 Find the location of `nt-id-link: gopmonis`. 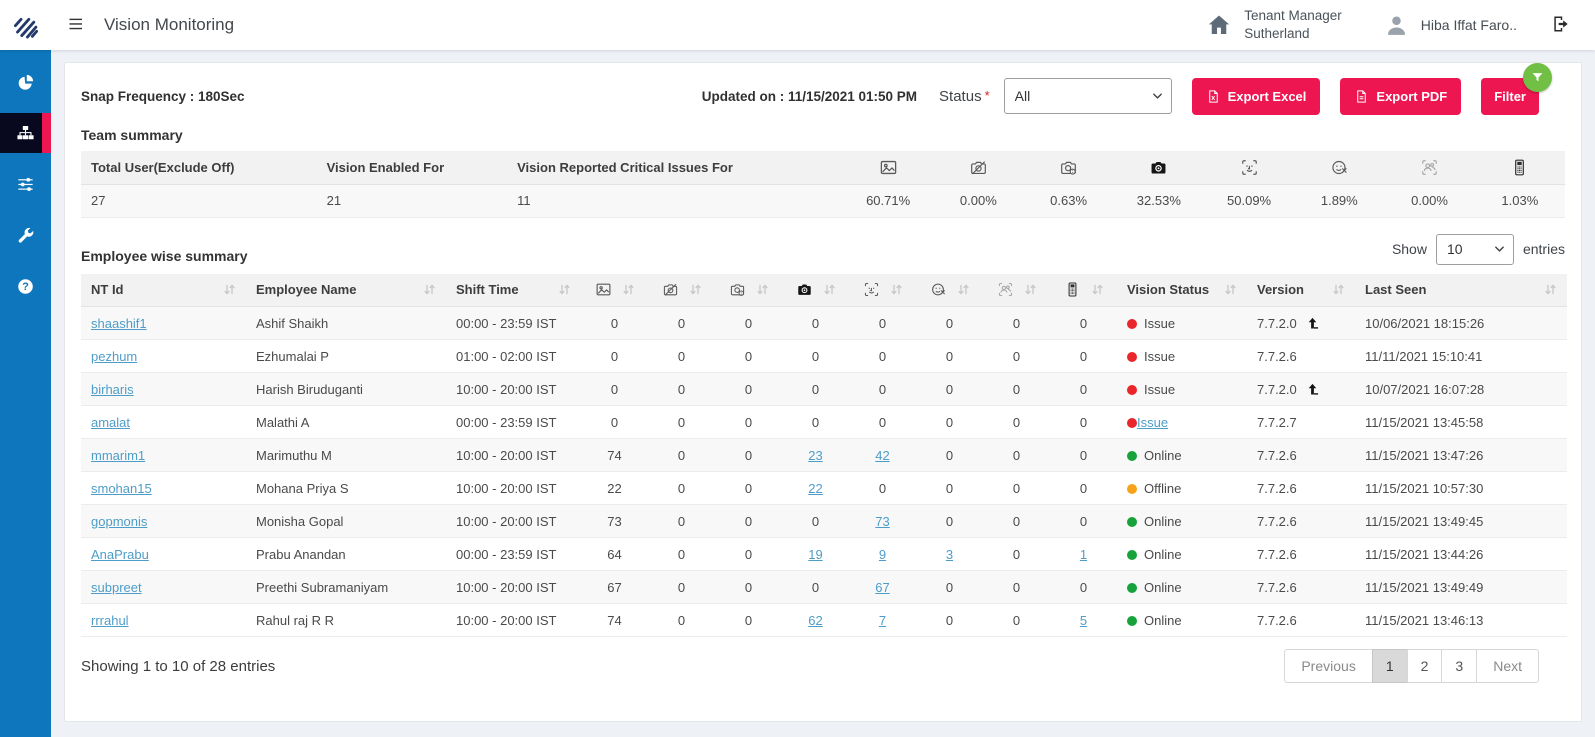

nt-id-link: gopmonis is located at coordinates (119, 521).